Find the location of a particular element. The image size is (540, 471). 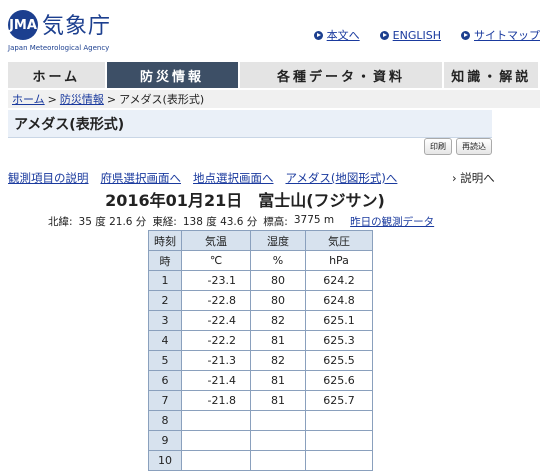

table-row: 6 -21.4 81 625.6 is located at coordinates (260, 380).